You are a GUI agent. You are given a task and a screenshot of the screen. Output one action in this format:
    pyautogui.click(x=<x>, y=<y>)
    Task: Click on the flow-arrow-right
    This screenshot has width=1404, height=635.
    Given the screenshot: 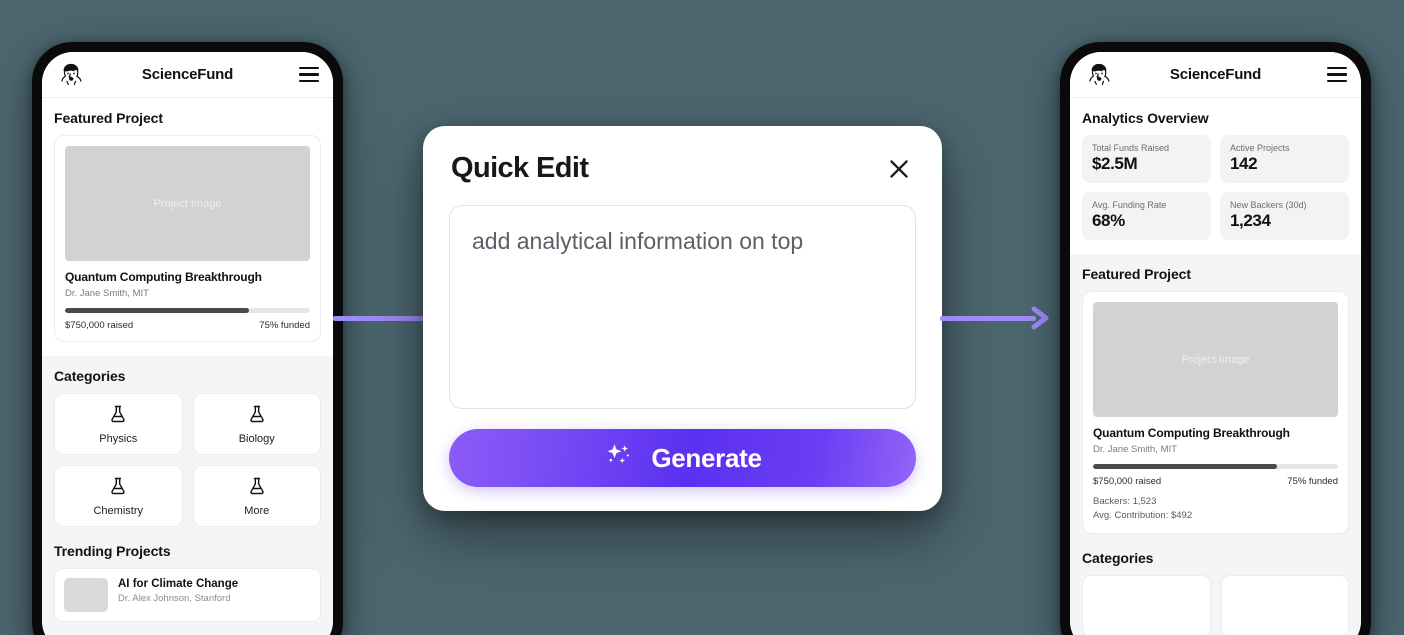 What is the action you would take?
    pyautogui.click(x=996, y=318)
    